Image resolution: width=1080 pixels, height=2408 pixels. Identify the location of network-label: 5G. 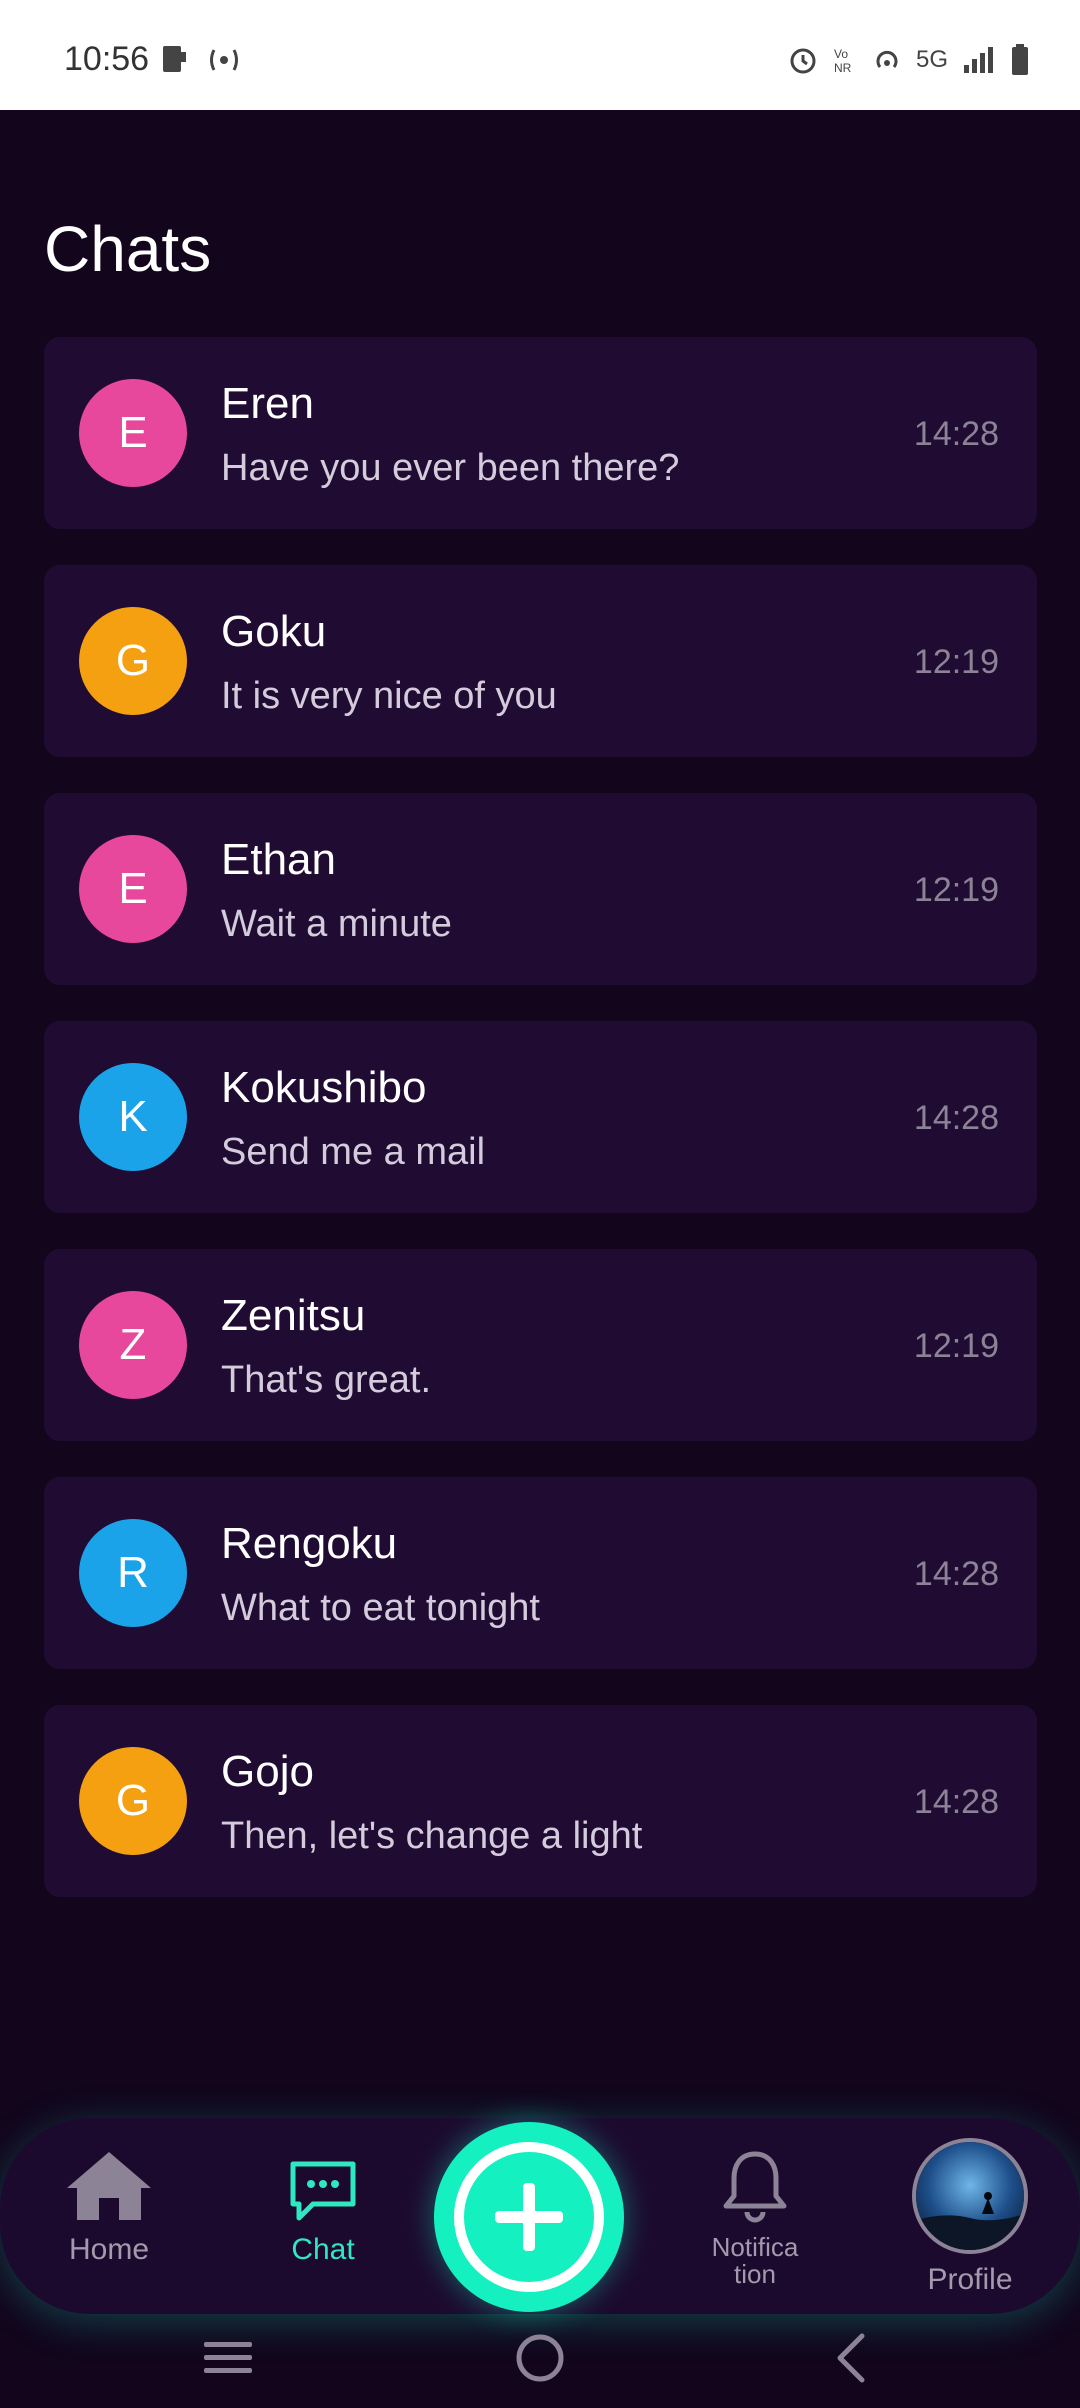
(931, 59).